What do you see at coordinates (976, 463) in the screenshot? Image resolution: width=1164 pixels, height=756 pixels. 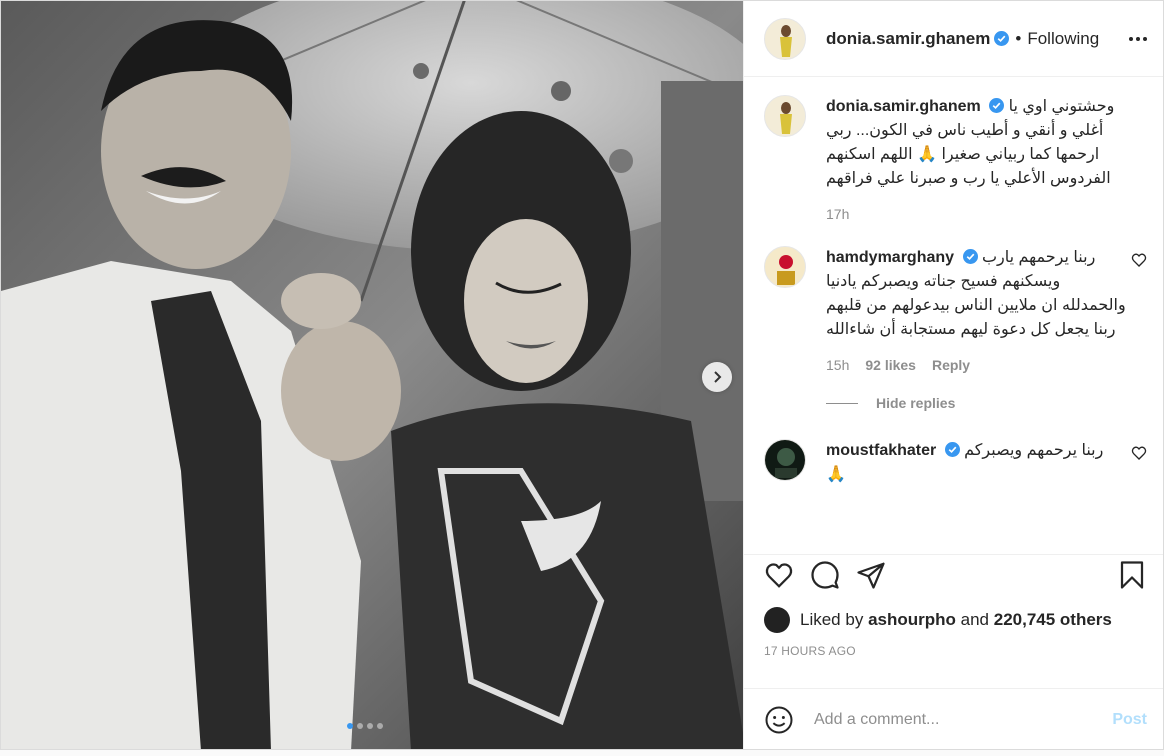 I see `reply-text: moustfakhater ربنا يرحمهم ويصبركم 🙏` at bounding box center [976, 463].